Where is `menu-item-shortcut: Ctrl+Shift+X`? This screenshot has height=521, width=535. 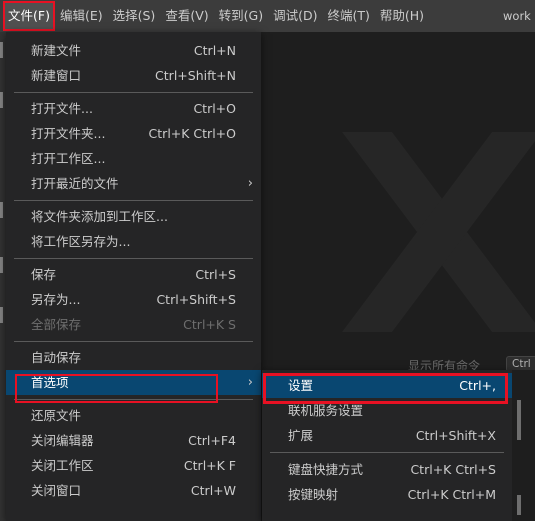 menu-item-shortcut: Ctrl+Shift+X is located at coordinates (455, 435).